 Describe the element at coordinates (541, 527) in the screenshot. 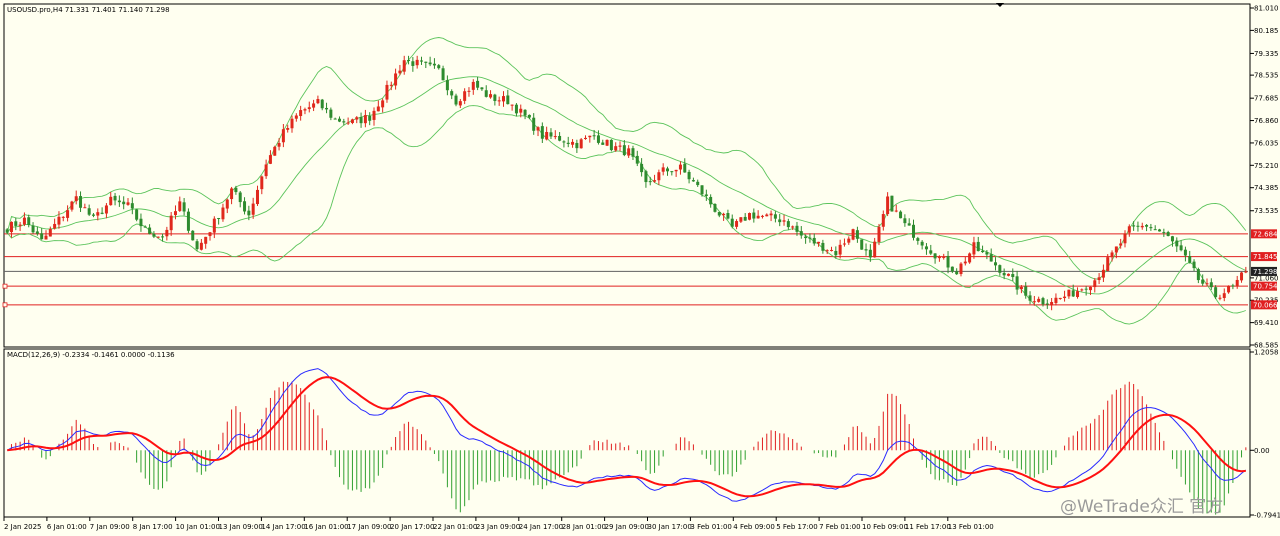

I see `time-tick-label: 24 Jan 17:00` at that location.